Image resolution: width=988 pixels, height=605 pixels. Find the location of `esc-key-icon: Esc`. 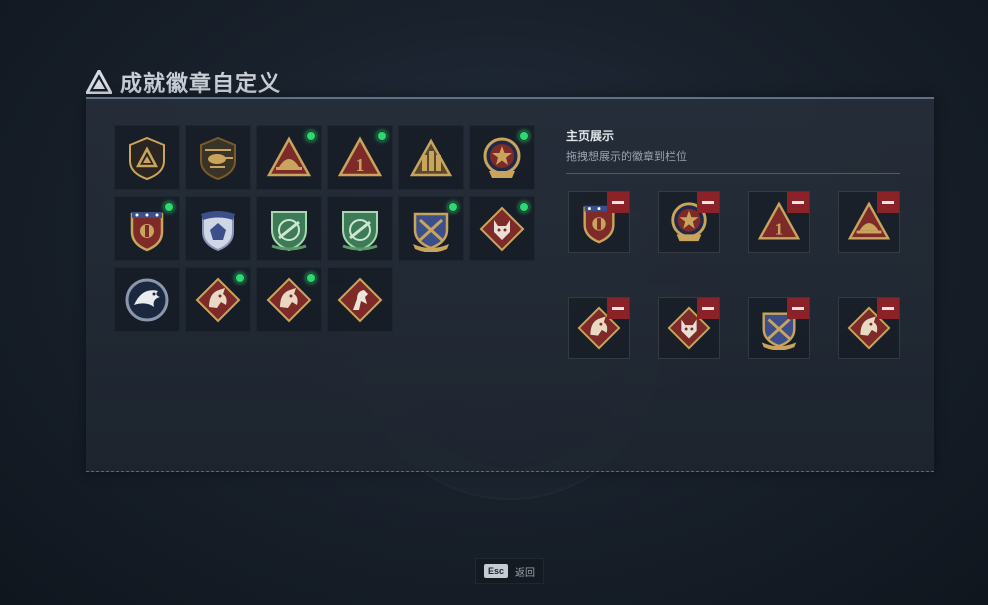

esc-key-icon: Esc is located at coordinates (496, 571).